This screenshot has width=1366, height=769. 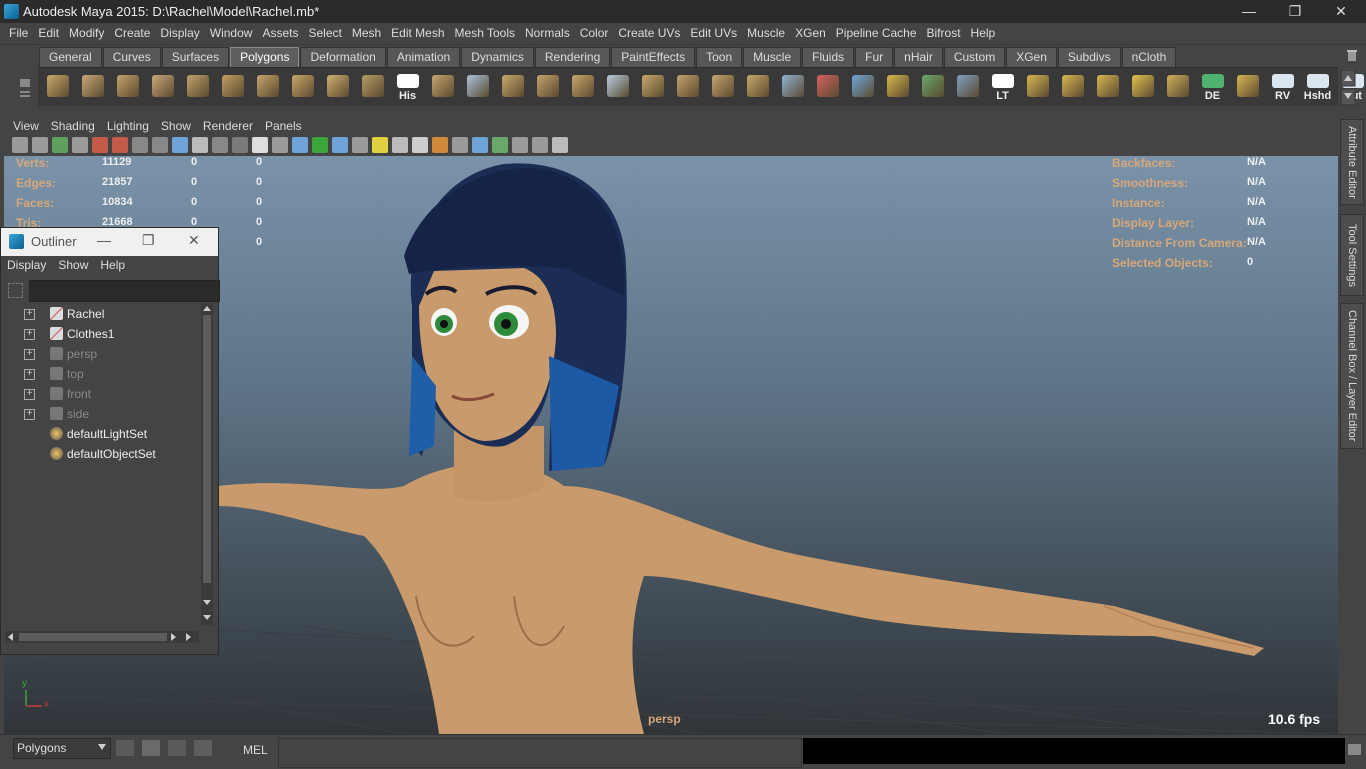 I want to click on menu-create-uvs: Create UVs, so click(x=649, y=33).